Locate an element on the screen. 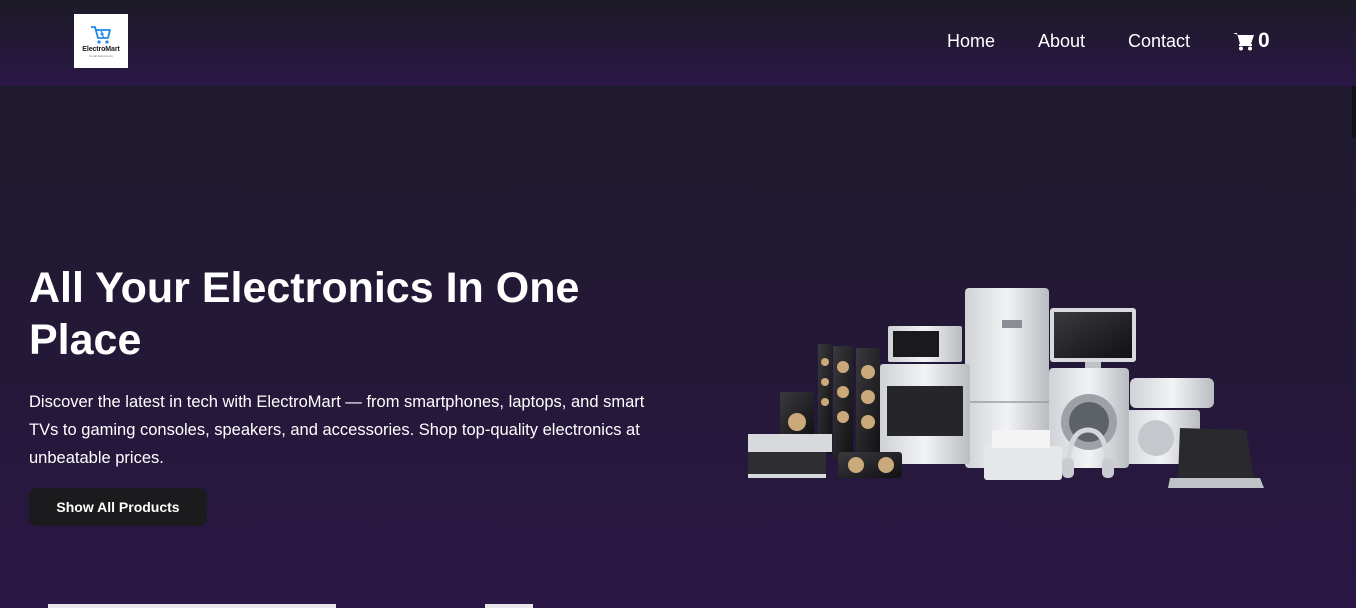 The width and height of the screenshot is (1356, 608). scrollbar-edge is located at coordinates (1354, 112).